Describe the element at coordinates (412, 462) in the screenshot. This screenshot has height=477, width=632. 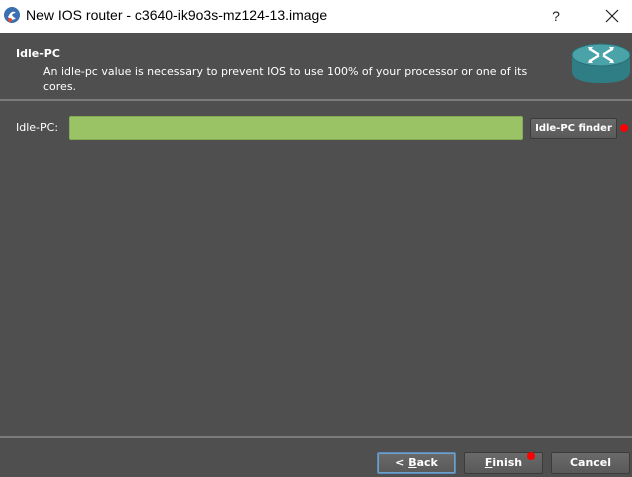
I see `back-mnemonic: B` at that location.